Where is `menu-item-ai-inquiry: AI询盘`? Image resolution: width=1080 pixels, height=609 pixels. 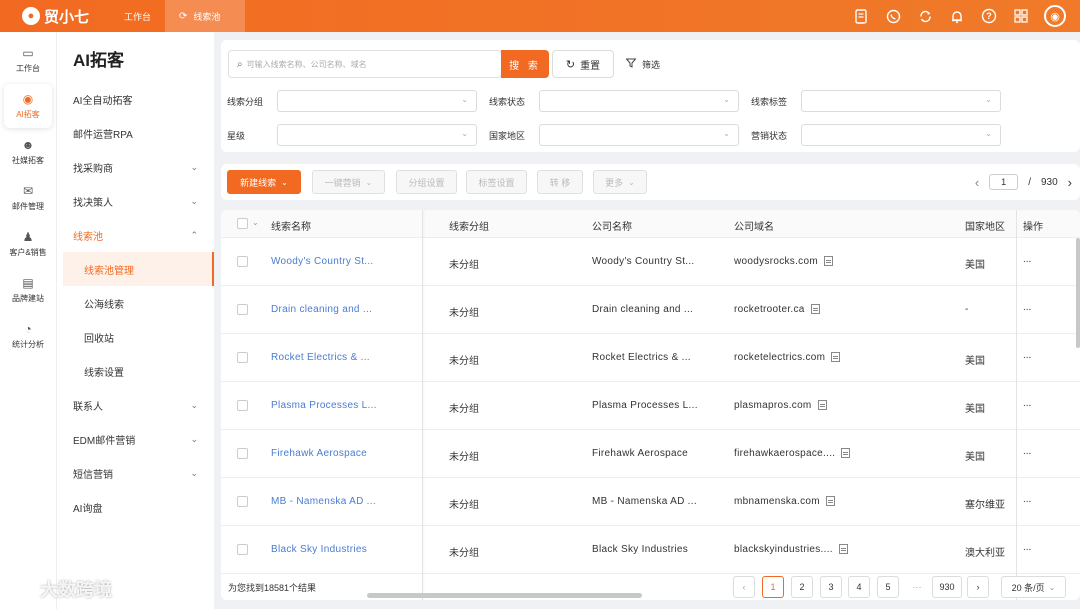 menu-item-ai-inquiry: AI询盘 is located at coordinates (135, 507).